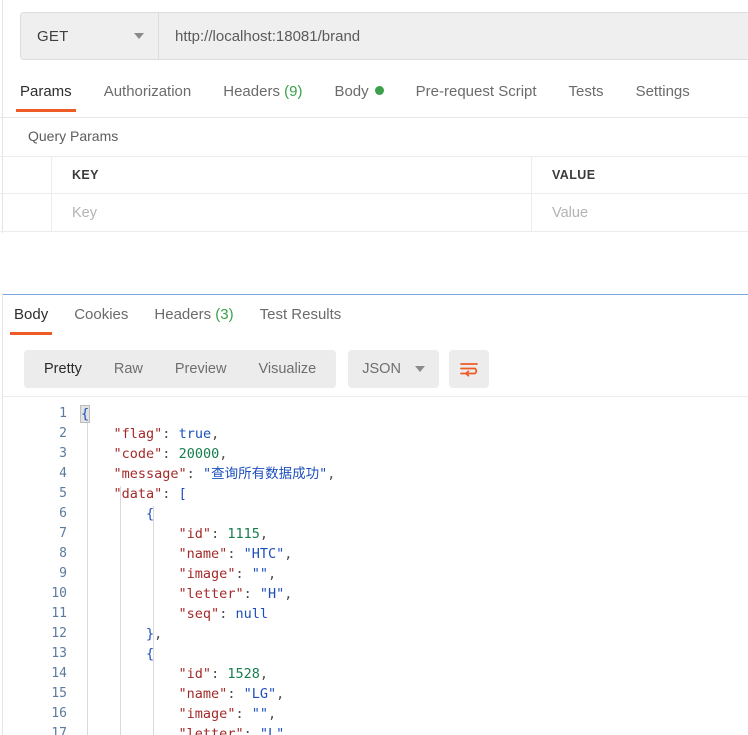 The width and height of the screenshot is (748, 735). I want to click on response-tab-body: Body, so click(31, 319).